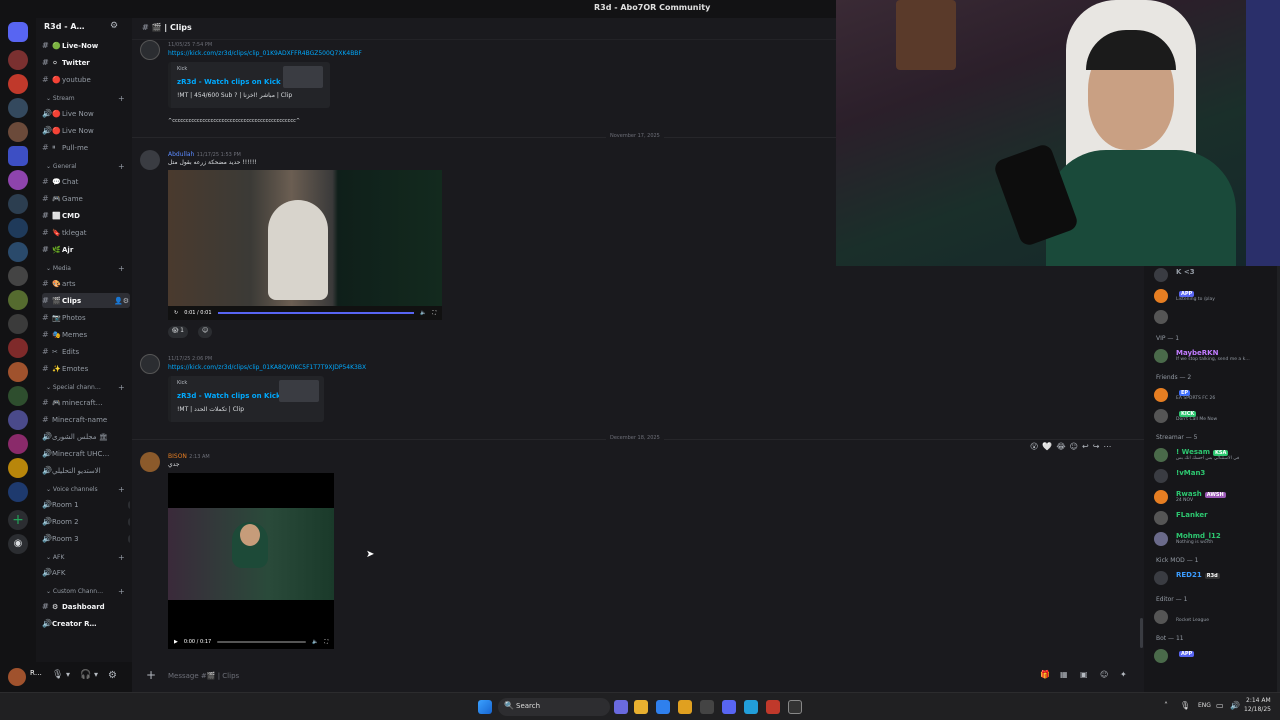  Describe the element at coordinates (1216, 539) in the screenshot. I see `member-item: Mohmd_l12 Nothing is worth` at that location.